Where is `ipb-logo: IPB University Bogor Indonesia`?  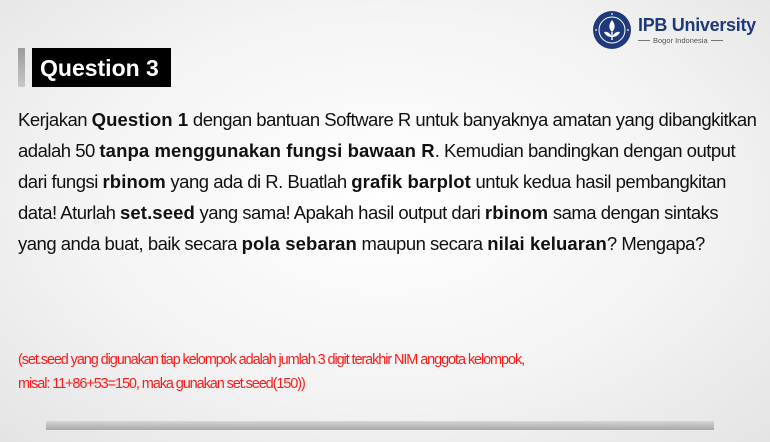
ipb-logo: IPB University Bogor Indonesia is located at coordinates (674, 30).